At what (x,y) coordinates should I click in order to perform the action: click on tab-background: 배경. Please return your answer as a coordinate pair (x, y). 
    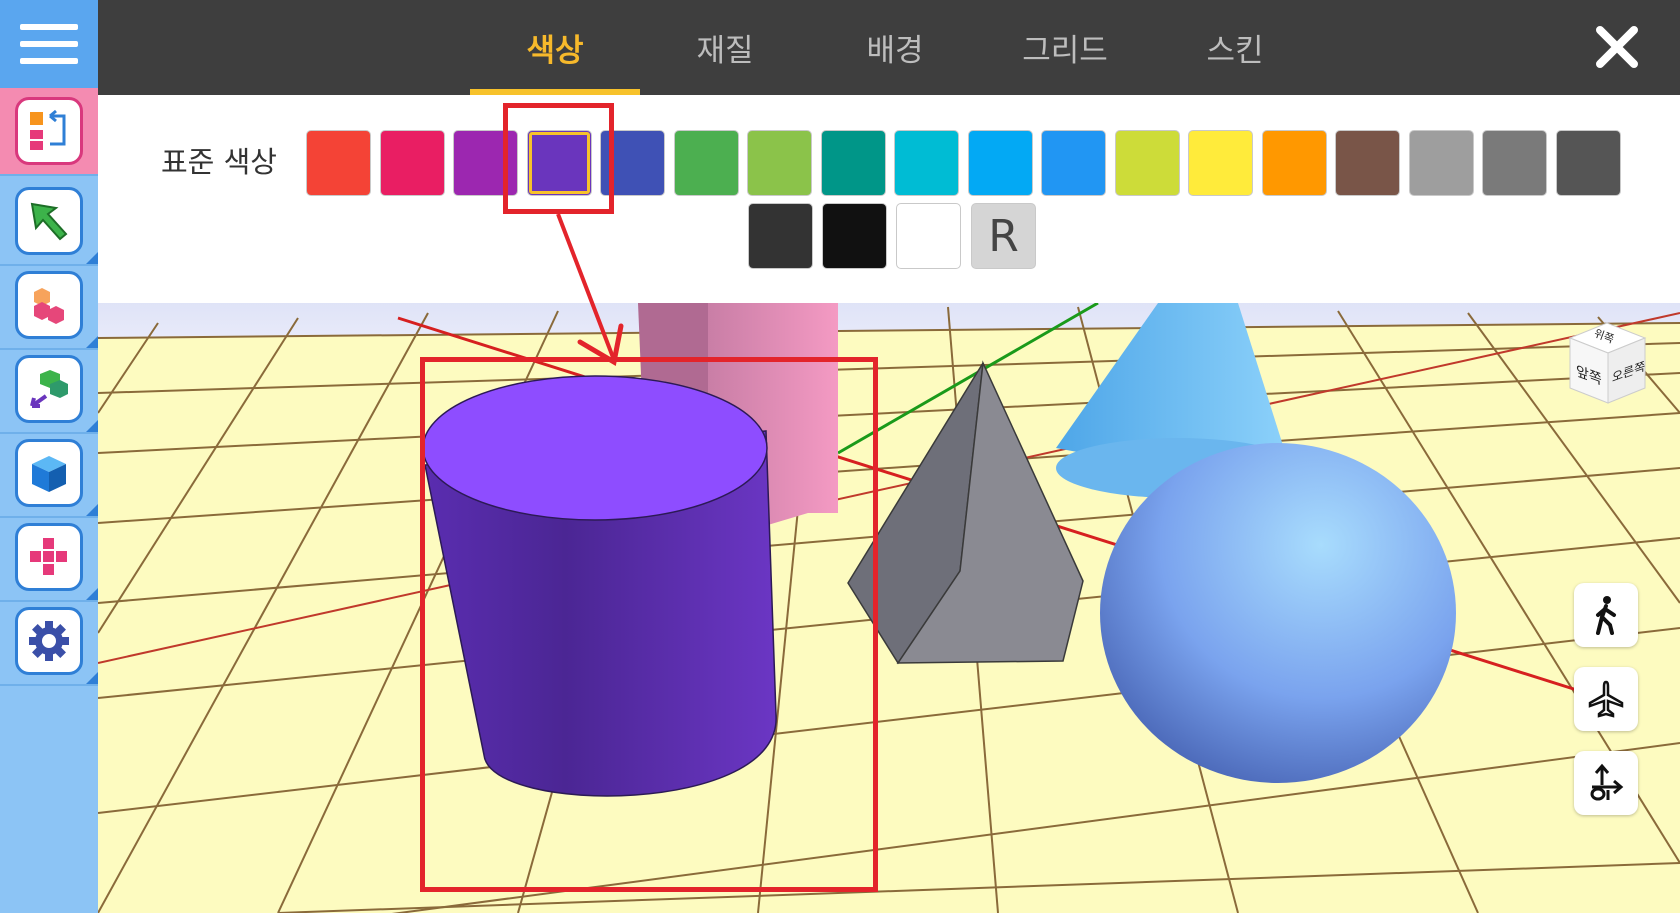
    Looking at the image, I should click on (895, 47).